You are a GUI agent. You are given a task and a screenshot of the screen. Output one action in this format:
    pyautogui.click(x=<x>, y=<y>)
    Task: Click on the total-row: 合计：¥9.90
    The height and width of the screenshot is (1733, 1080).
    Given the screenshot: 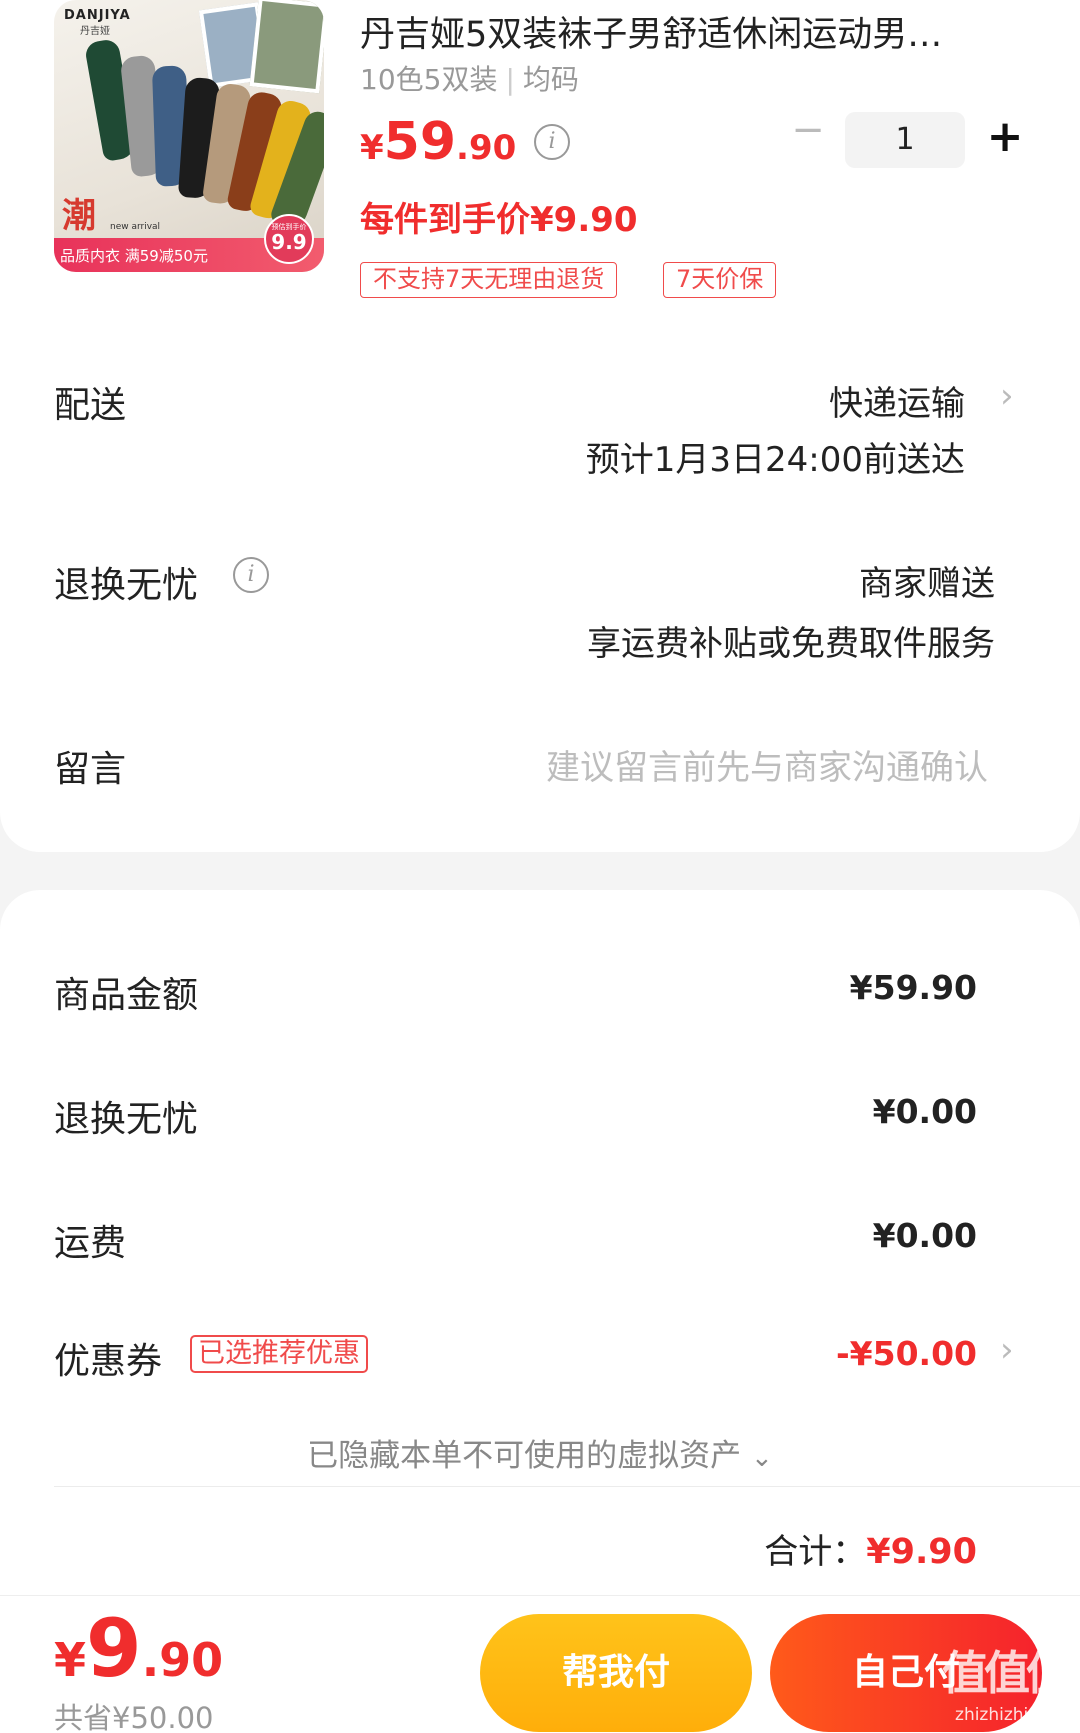 What is the action you would take?
    pyautogui.click(x=870, y=1548)
    